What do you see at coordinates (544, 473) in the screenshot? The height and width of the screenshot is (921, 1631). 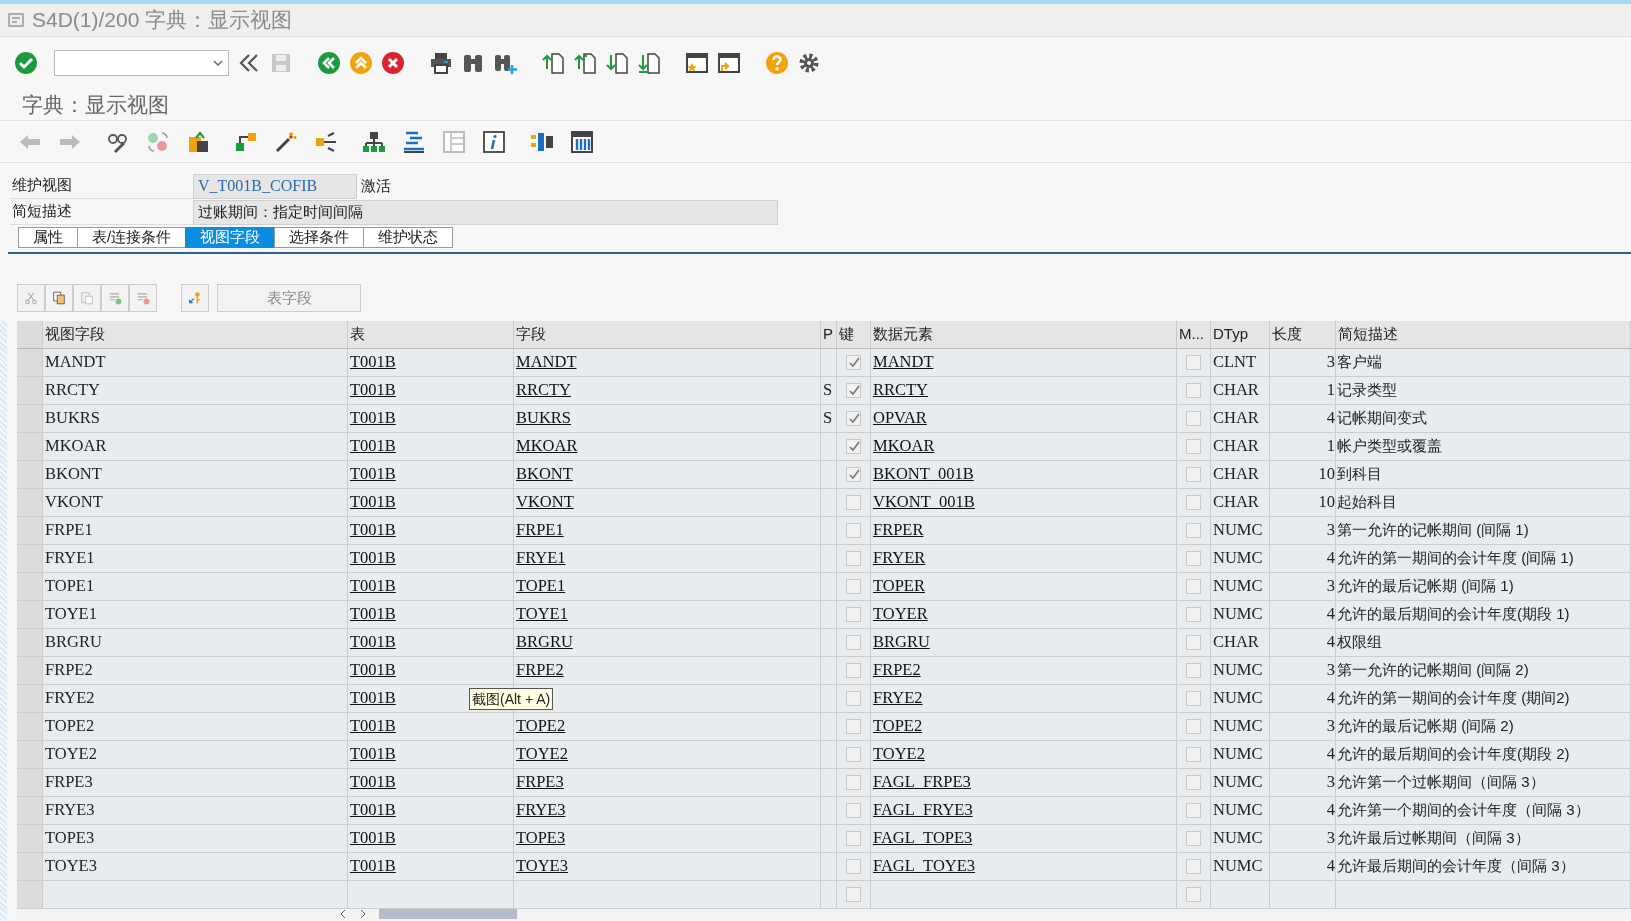 I see `field-link: BKONT` at bounding box center [544, 473].